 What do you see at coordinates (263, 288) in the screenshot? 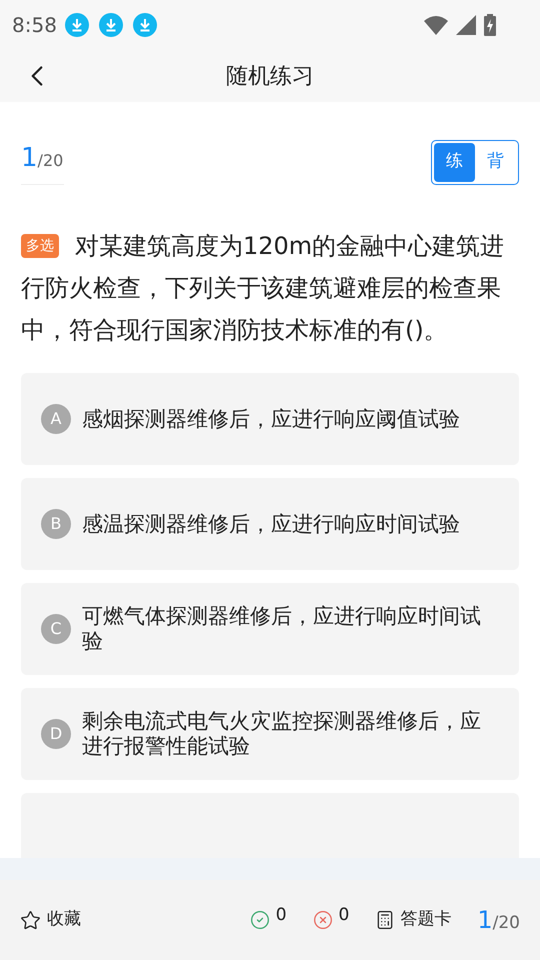
I see `question-text: 多选 对某建筑高度为120m的金融中心建筑进行防火检查，下列关于该建筑避难层的检查果中，符合现行国家消防技术标准的有()。` at bounding box center [263, 288].